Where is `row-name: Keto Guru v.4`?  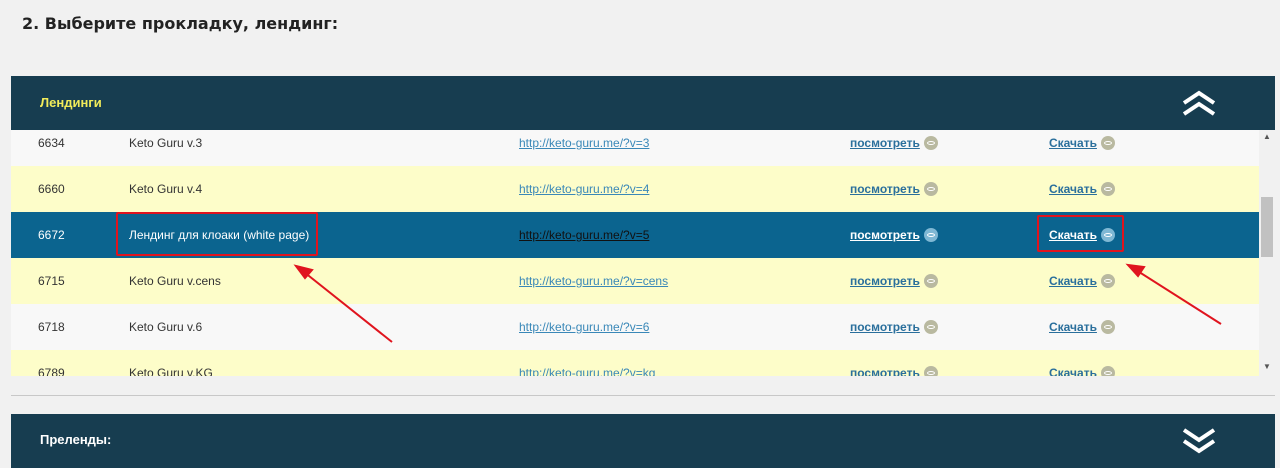
row-name: Keto Guru v.4 is located at coordinates (166, 189).